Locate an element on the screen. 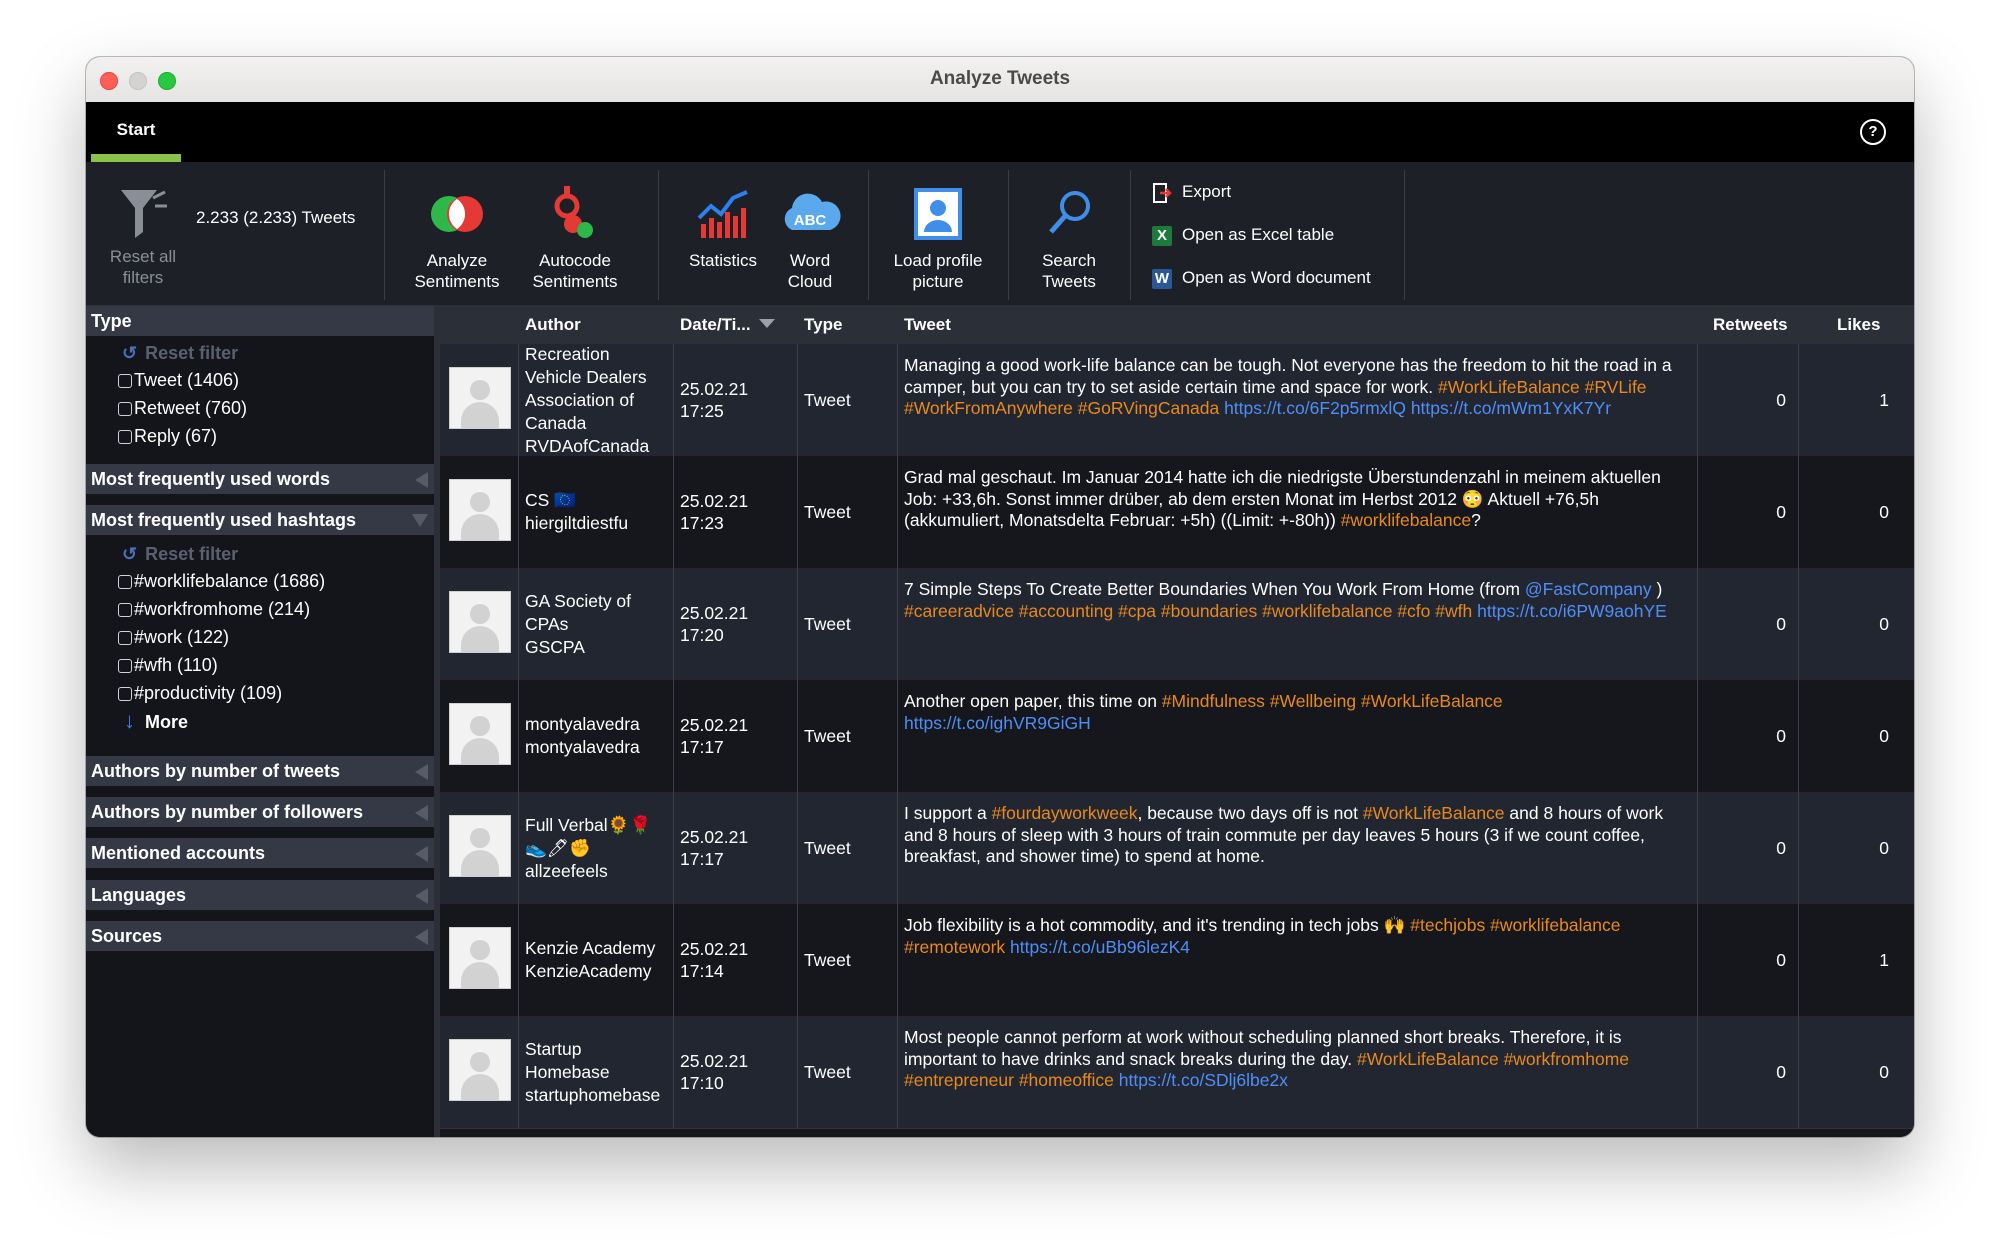  type-filter-retweet: Retweet (760) is located at coordinates (182, 408).